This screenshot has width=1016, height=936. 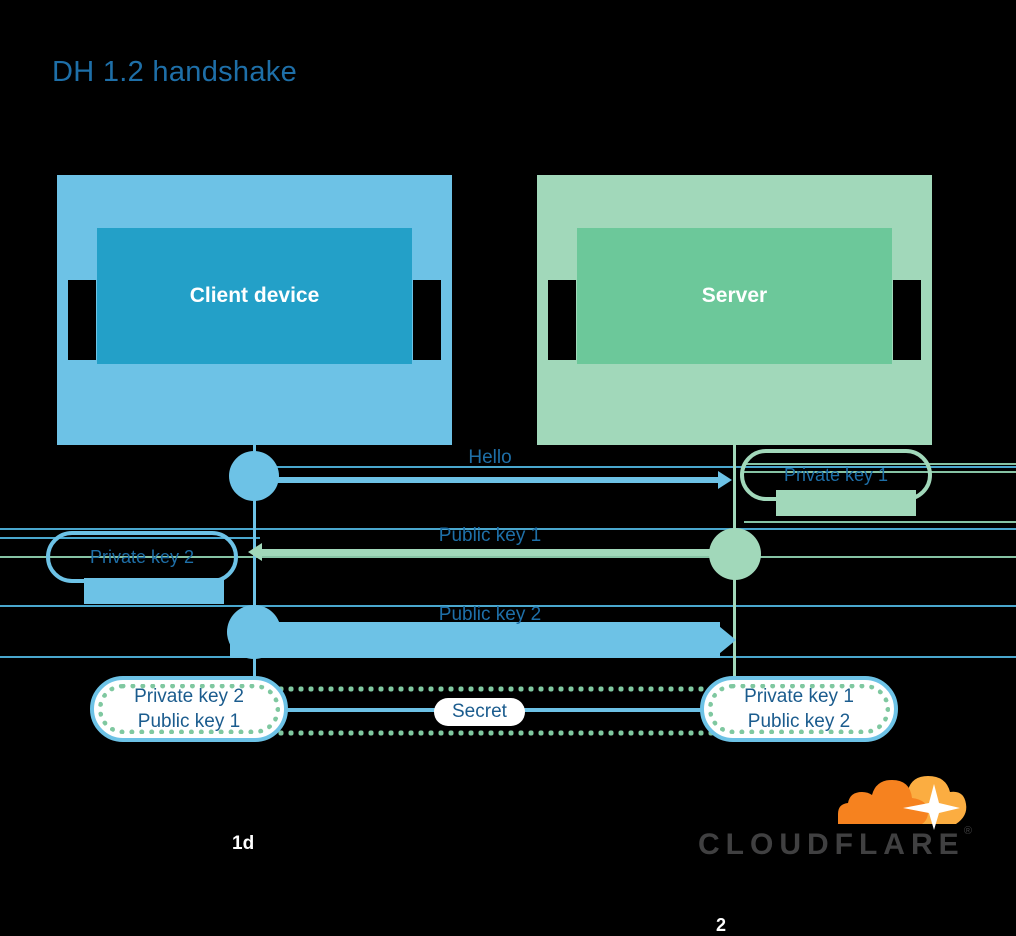 I want to click on public-key-2-arrowhead, so click(x=725, y=640).